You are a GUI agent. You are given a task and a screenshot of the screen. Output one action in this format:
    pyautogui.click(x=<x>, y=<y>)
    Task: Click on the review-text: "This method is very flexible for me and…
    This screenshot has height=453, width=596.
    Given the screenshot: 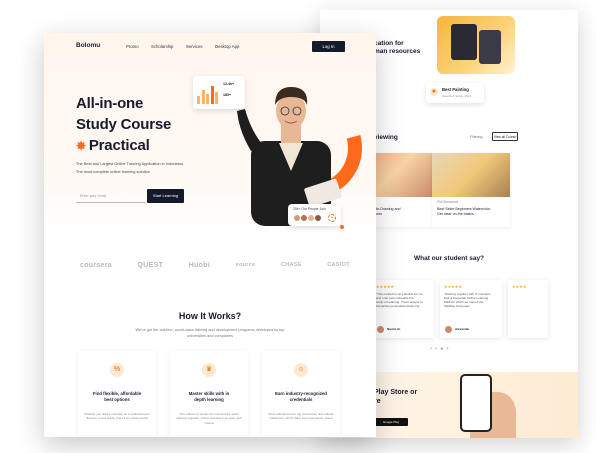 What is the action you would take?
    pyautogui.click(x=399, y=300)
    